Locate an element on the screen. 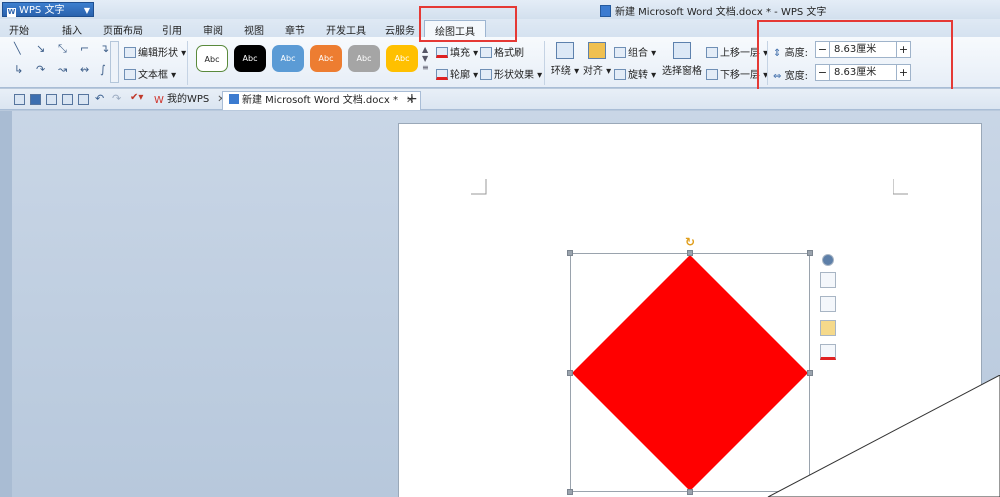 The width and height of the screenshot is (1000, 497). bring-forward-label: 上移一层 is located at coordinates (740, 53).